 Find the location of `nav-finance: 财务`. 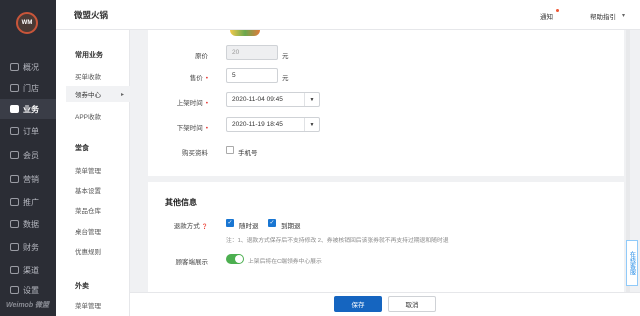

nav-finance: 财务 is located at coordinates (28, 247).